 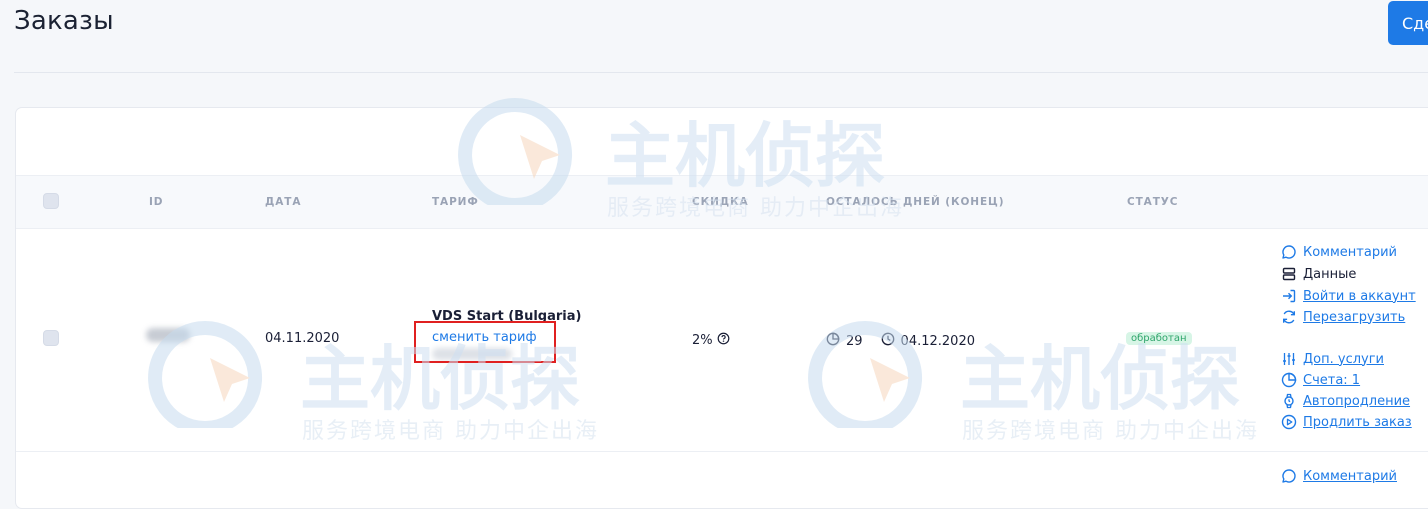 I want to click on end-date-value: 04.12.2020, so click(x=937, y=341).